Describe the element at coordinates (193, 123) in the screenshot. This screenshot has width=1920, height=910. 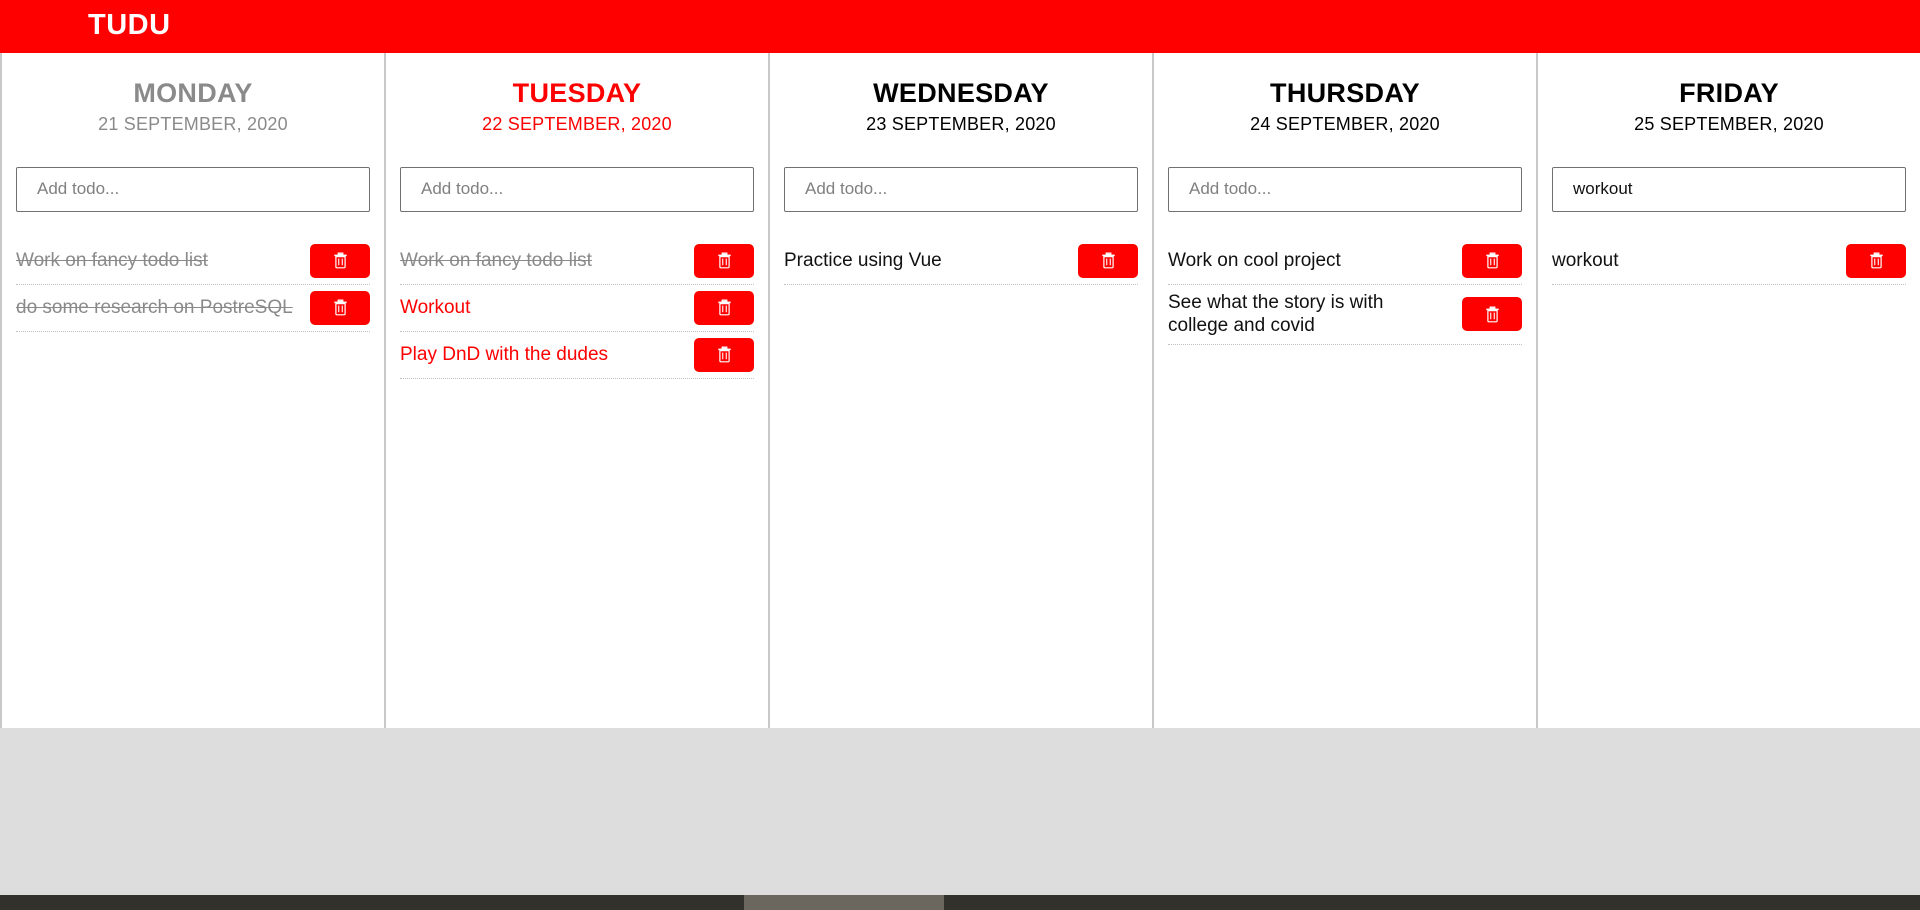
I see `day-date: 21 SEPTEMBER, 2020` at that location.